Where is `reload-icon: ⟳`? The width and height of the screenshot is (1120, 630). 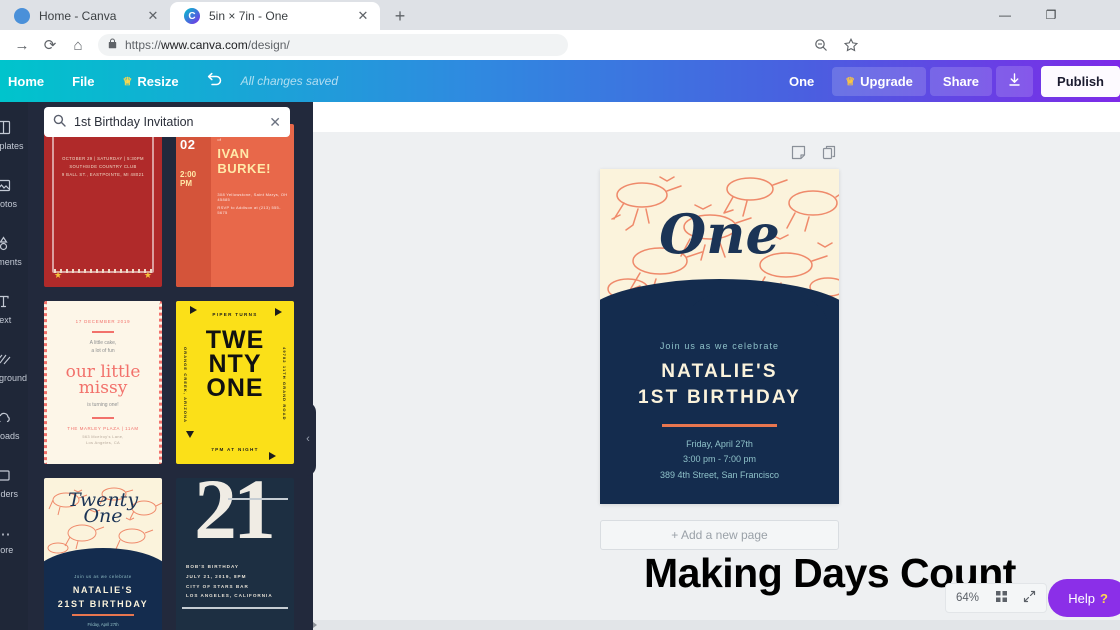 reload-icon: ⟳ is located at coordinates (50, 45).